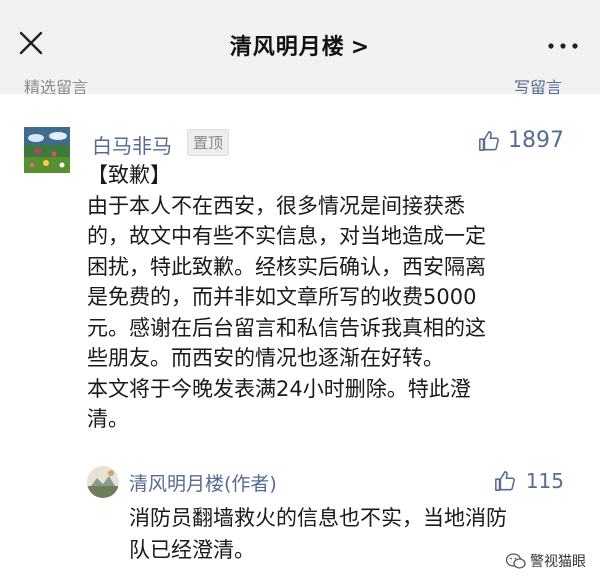 The image size is (600, 586). I want to click on avatar, so click(47, 150).